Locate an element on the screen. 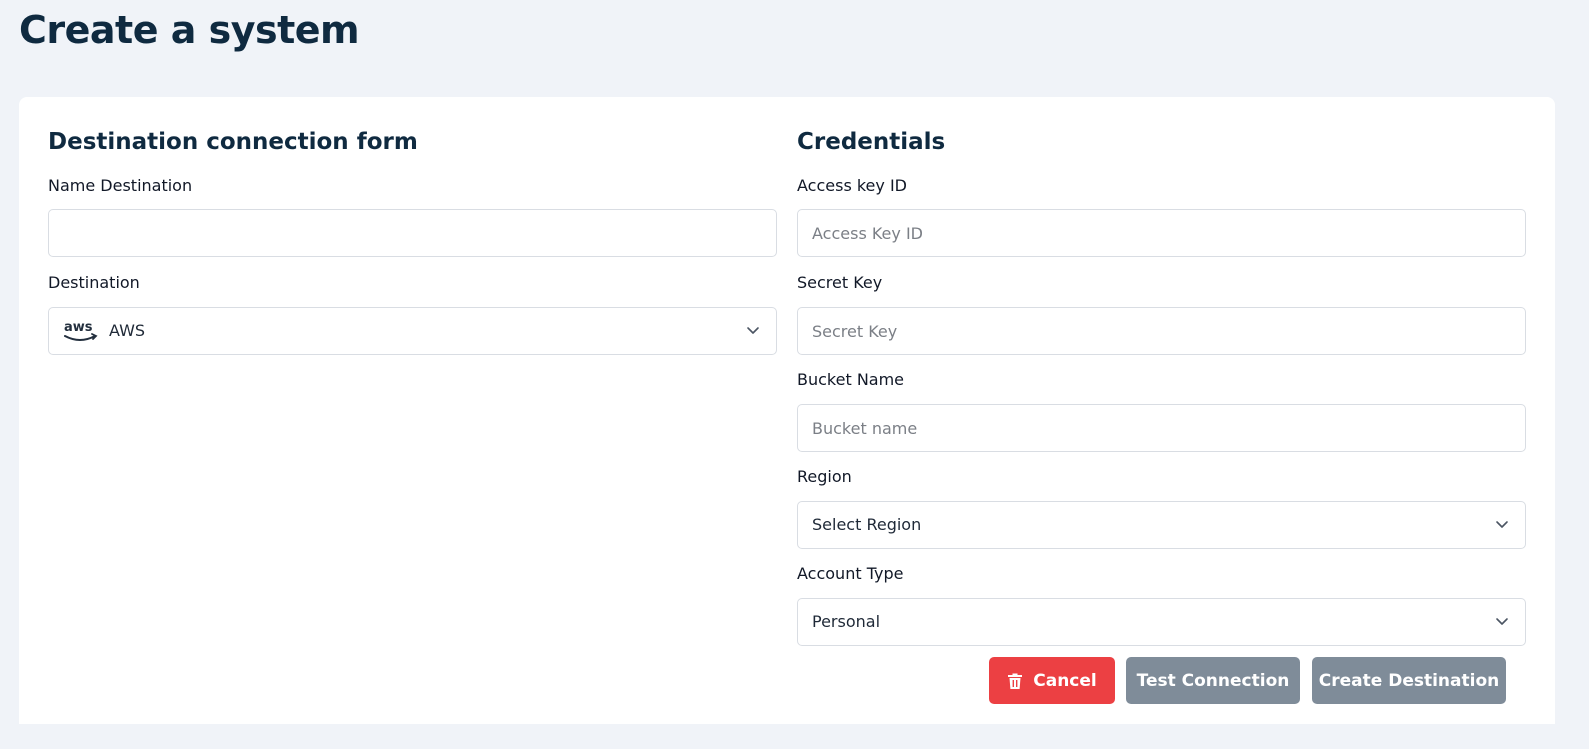 This screenshot has width=1589, height=749. secret-key-label: Secret Key is located at coordinates (840, 282).